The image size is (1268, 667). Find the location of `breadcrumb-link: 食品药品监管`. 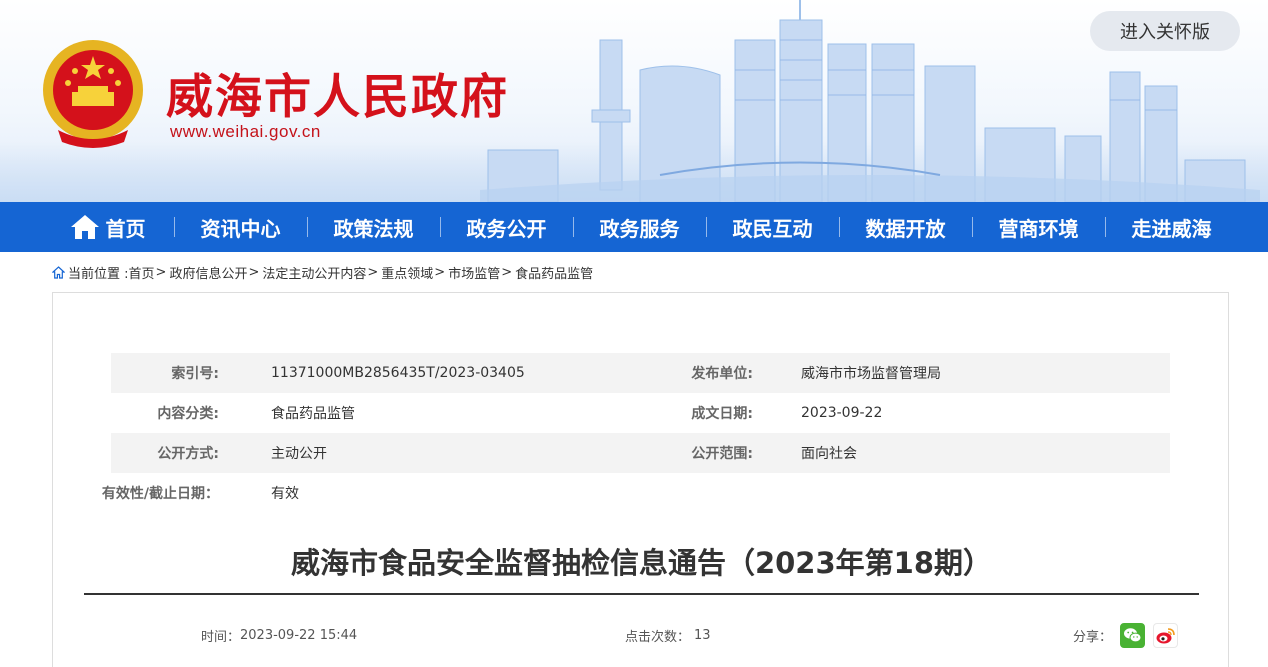

breadcrumb-link: 食品药品监管 is located at coordinates (554, 272).